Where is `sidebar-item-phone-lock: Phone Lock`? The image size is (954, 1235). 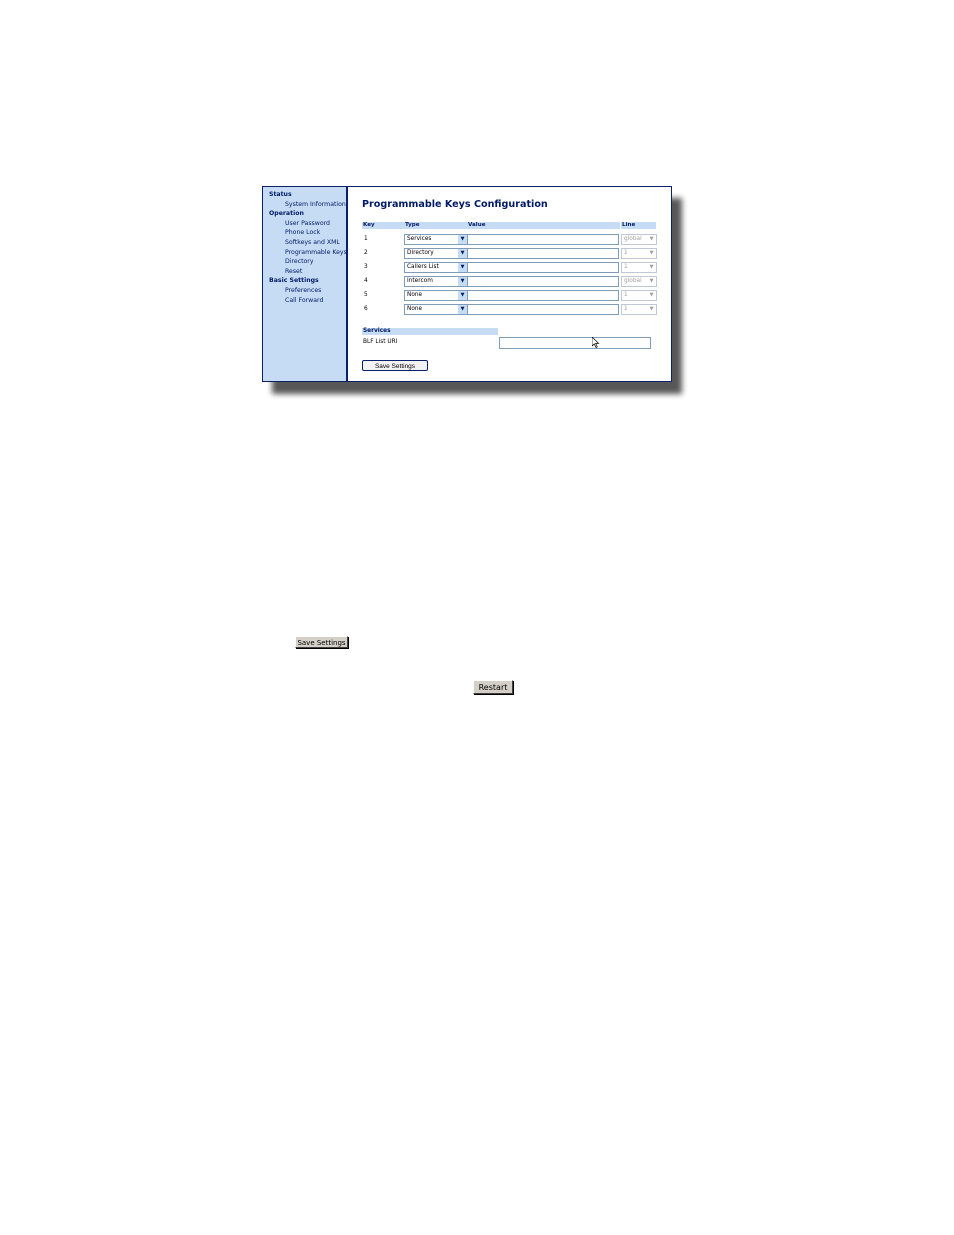
sidebar-item-phone-lock: Phone Lock is located at coordinates (307, 233).